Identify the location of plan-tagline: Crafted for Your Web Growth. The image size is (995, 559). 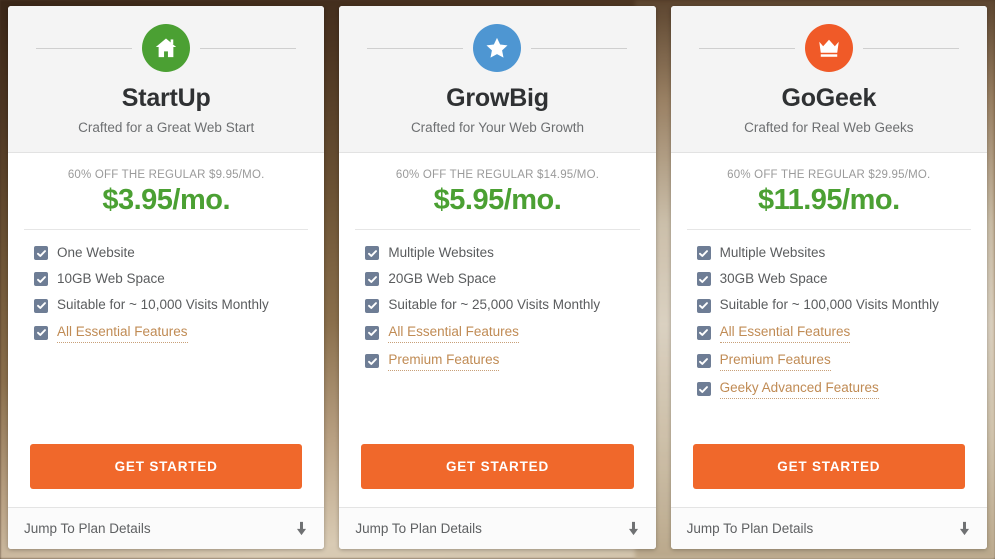
(497, 127).